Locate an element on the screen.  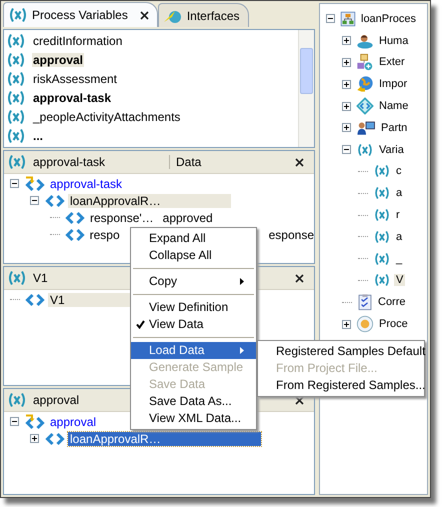
tree-item: Impor is located at coordinates (393, 84).